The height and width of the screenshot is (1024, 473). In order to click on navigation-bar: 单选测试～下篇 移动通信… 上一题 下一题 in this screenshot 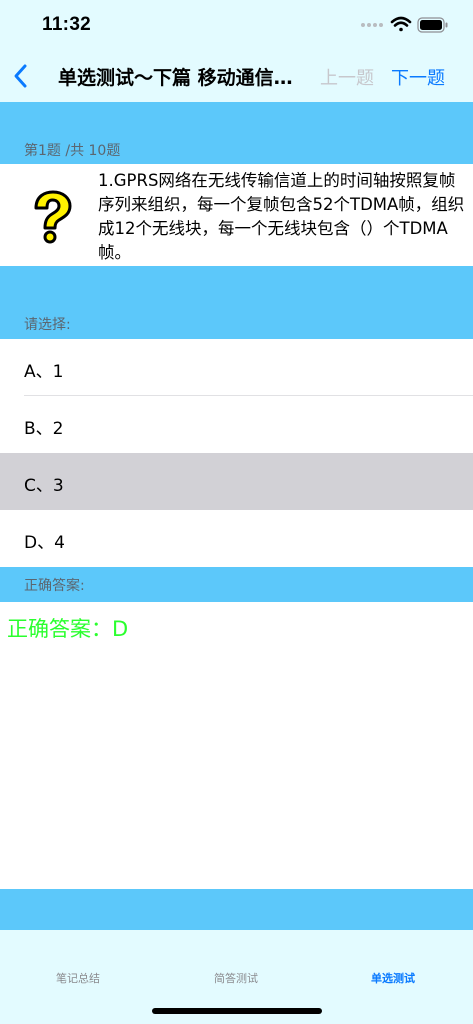, I will do `click(236, 76)`.